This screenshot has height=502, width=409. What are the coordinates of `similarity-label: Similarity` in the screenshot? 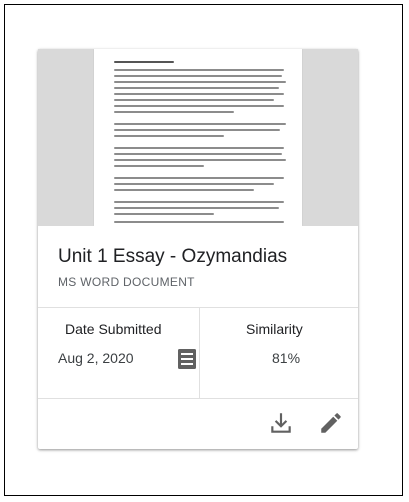 It's located at (274, 329).